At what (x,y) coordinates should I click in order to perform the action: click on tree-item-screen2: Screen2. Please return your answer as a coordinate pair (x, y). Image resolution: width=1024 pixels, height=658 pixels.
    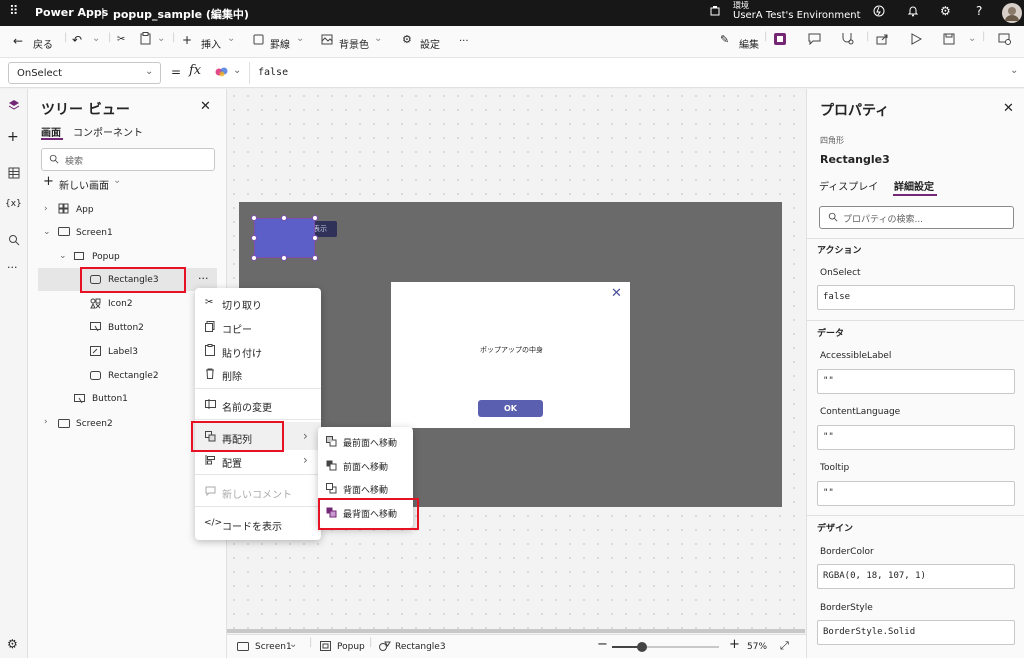
    Looking at the image, I should click on (94, 424).